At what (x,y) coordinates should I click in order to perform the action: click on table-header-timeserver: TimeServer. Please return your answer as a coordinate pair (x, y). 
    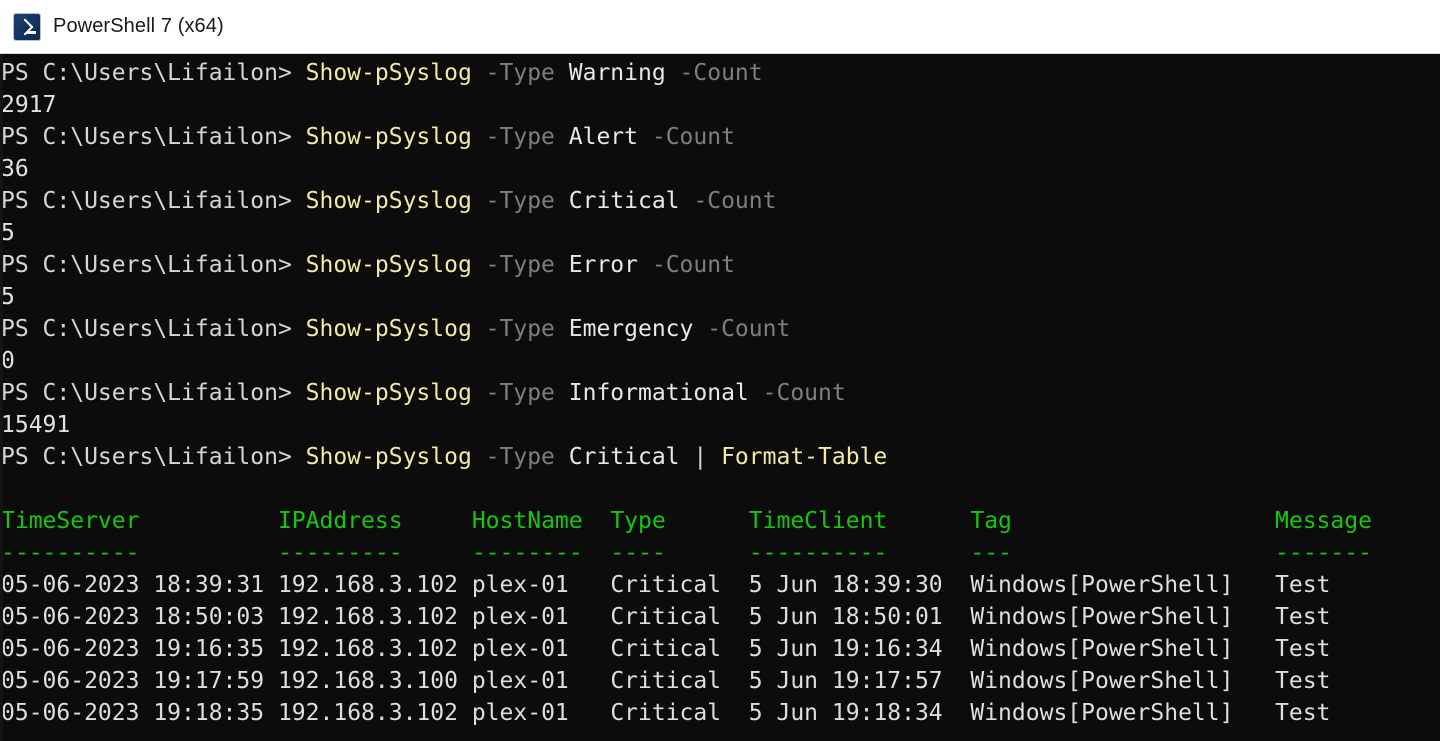
    Looking at the image, I should click on (139, 521).